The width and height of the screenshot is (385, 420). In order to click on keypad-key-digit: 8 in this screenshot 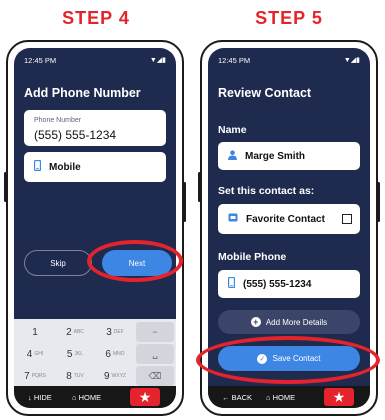, I will do `click(69, 376)`.